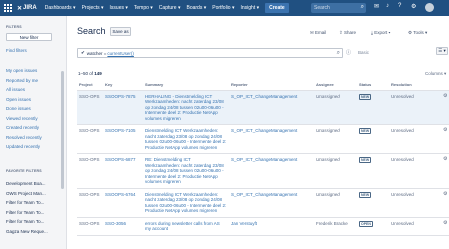 The height and width of the screenshot is (249, 449). Describe the element at coordinates (399, 6) in the screenshot. I see `help-icon: ?` at that location.